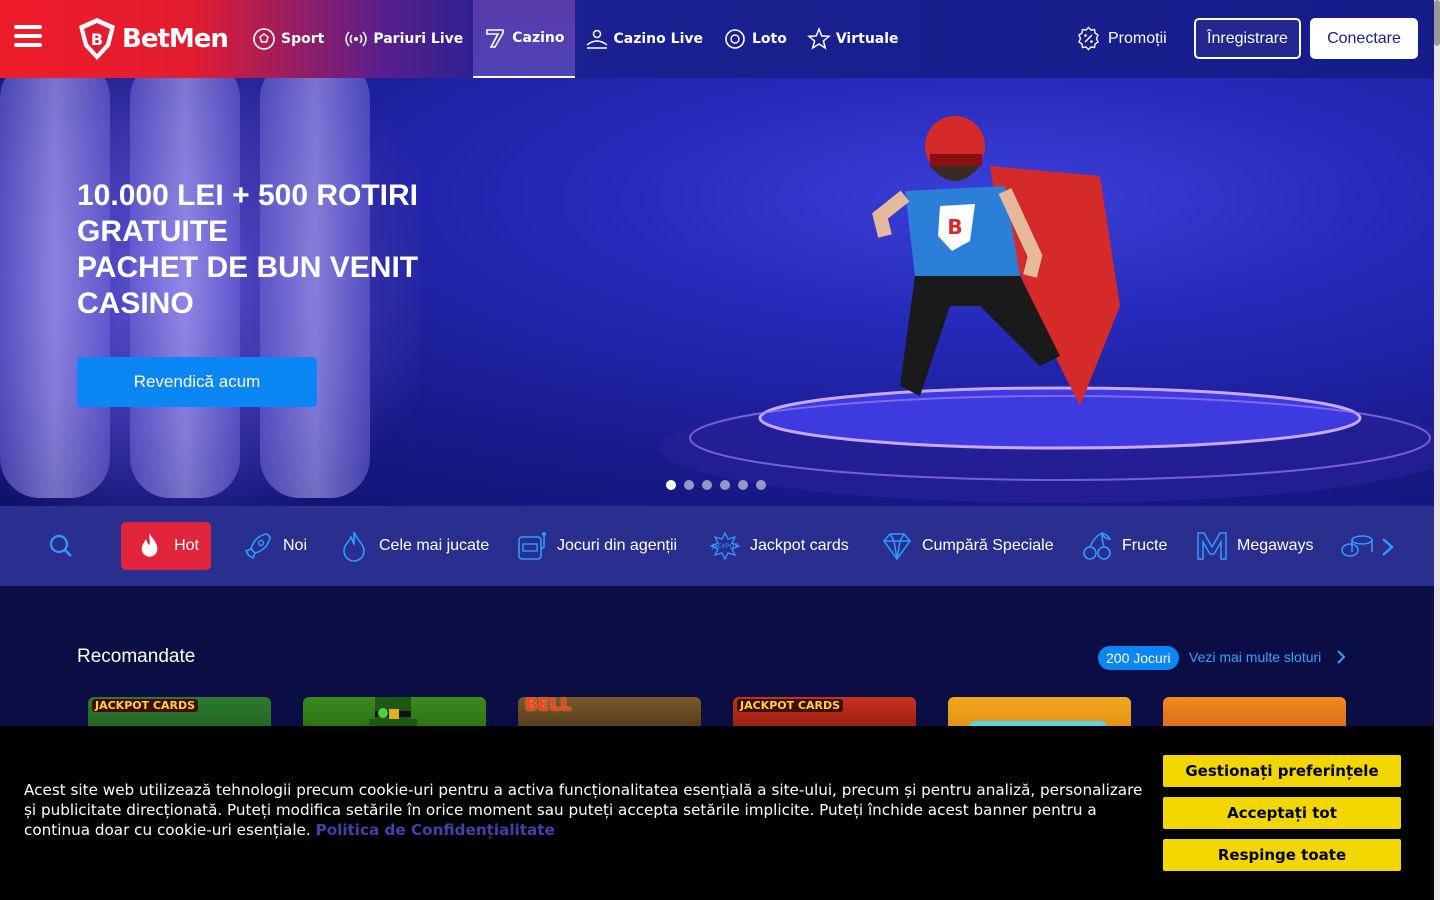  I want to click on drop-icon, so click(354, 546).